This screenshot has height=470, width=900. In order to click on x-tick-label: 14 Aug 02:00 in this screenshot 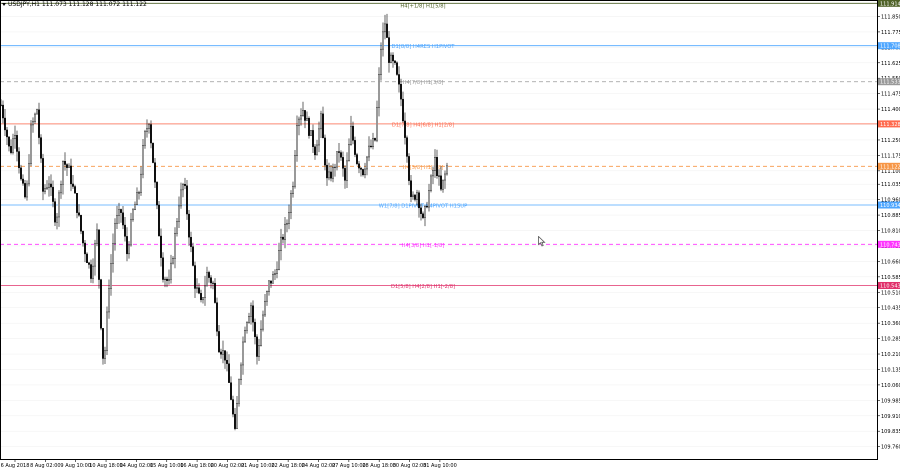, I will do `click(137, 466)`.